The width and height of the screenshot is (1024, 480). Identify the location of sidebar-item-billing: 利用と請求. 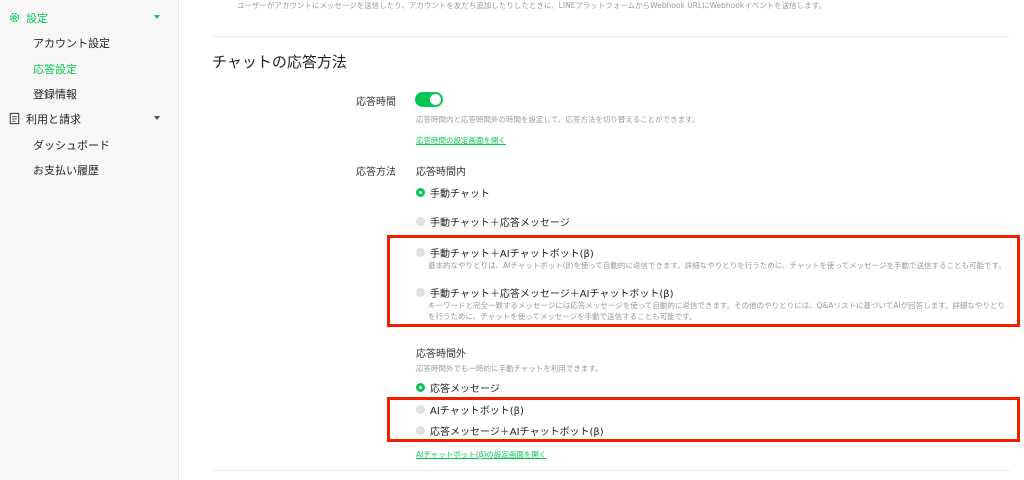
(89, 119).